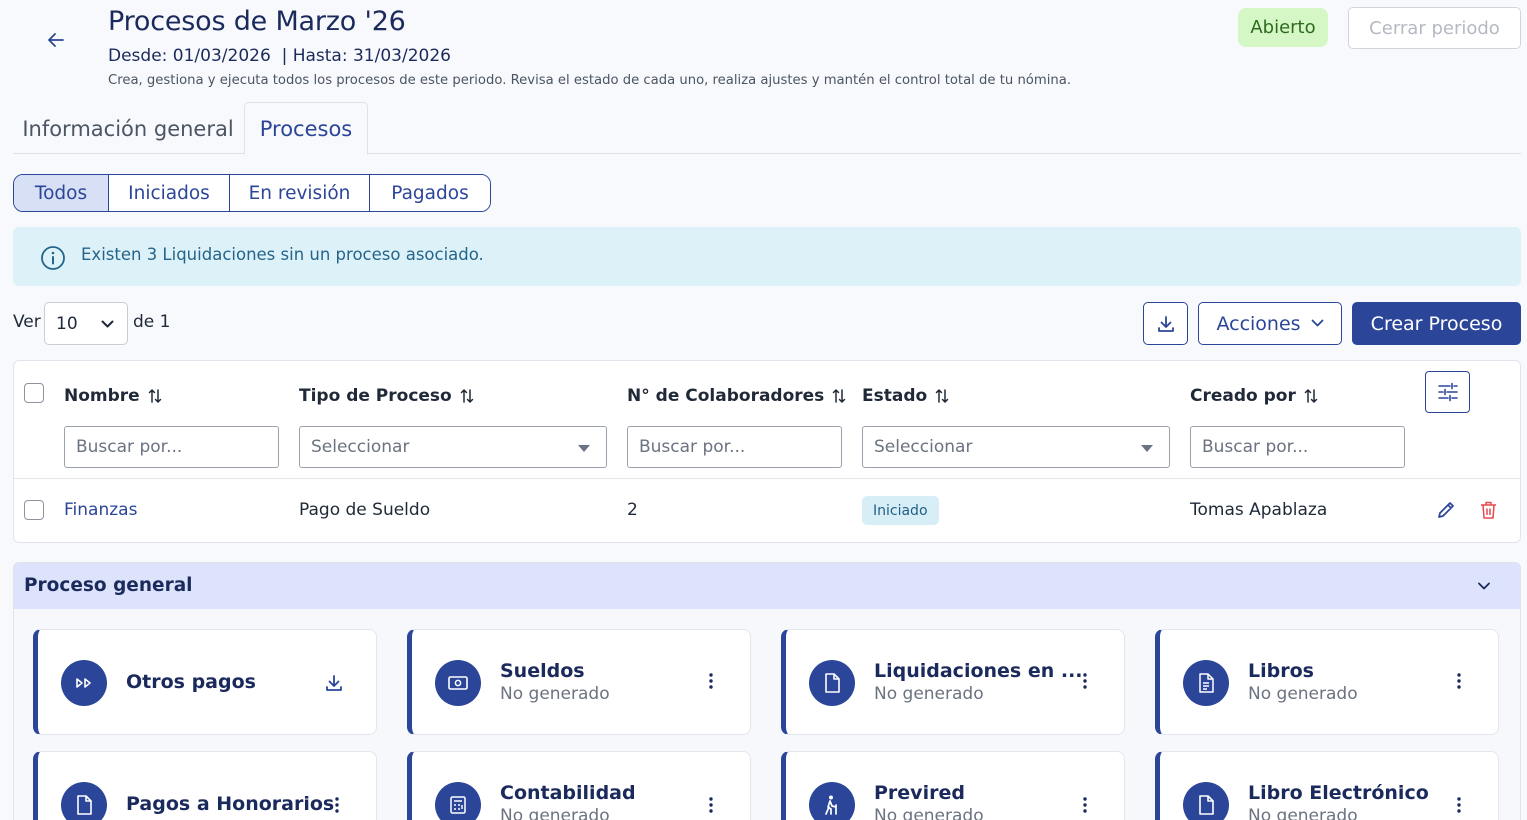 The height and width of the screenshot is (820, 1527). I want to click on actions-button: Acciones, so click(1270, 323).